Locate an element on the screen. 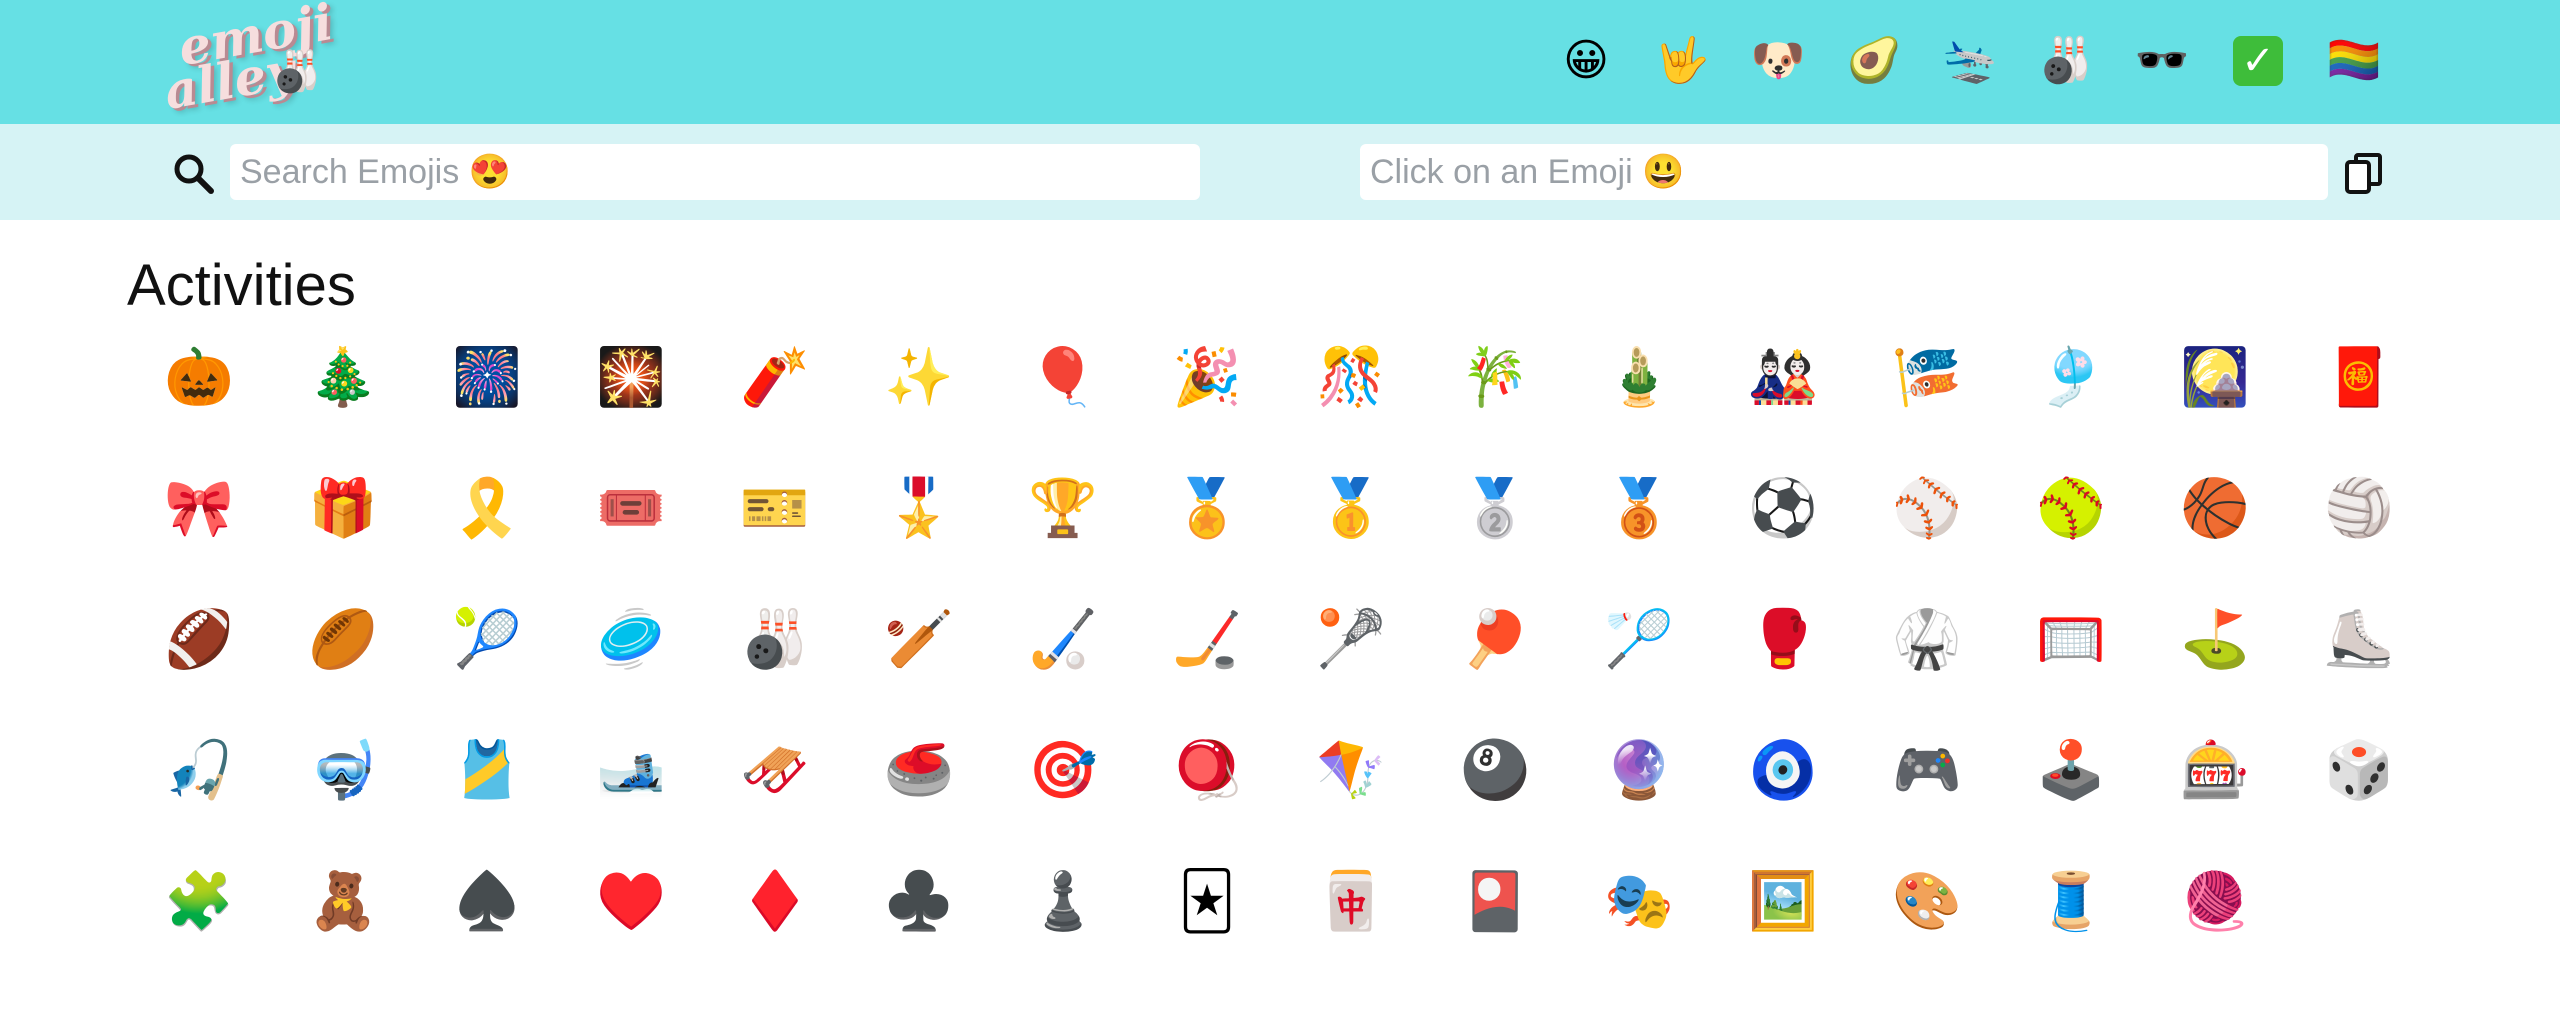  emoji-button: 🏆 is located at coordinates (1063, 538).